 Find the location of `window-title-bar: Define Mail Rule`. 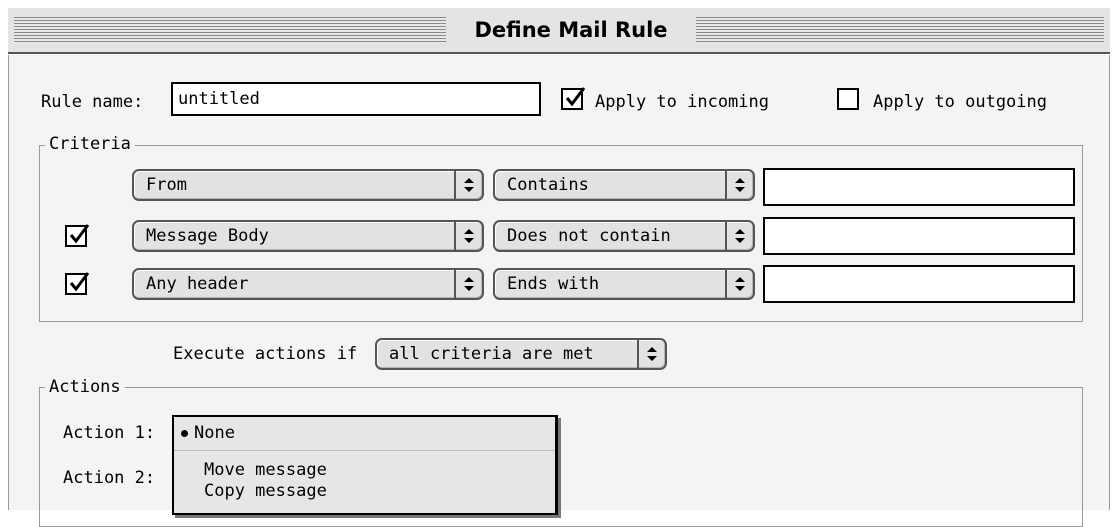

window-title-bar: Define Mail Rule is located at coordinates (559, 31).